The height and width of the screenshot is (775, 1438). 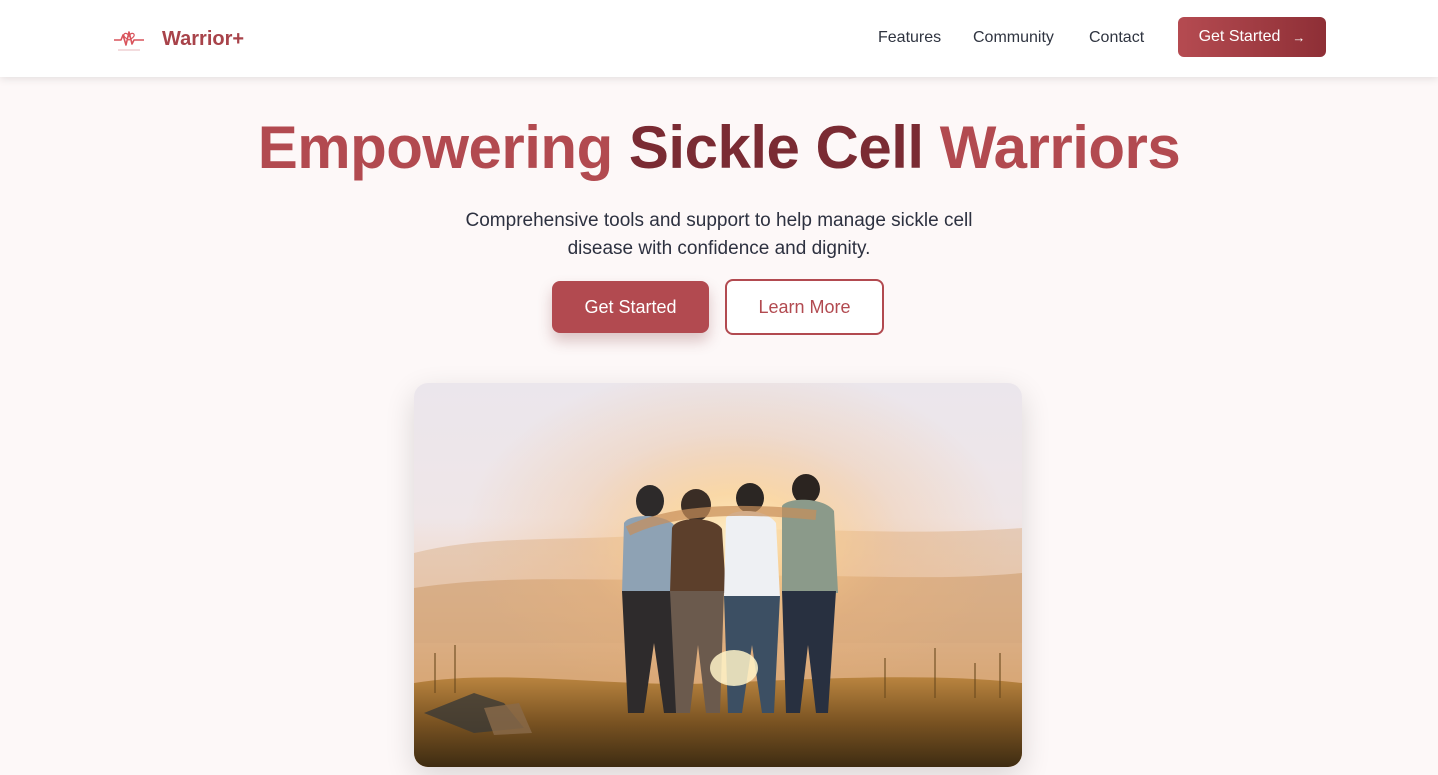 What do you see at coordinates (1116, 38) in the screenshot?
I see `nav-link-contact: Contact` at bounding box center [1116, 38].